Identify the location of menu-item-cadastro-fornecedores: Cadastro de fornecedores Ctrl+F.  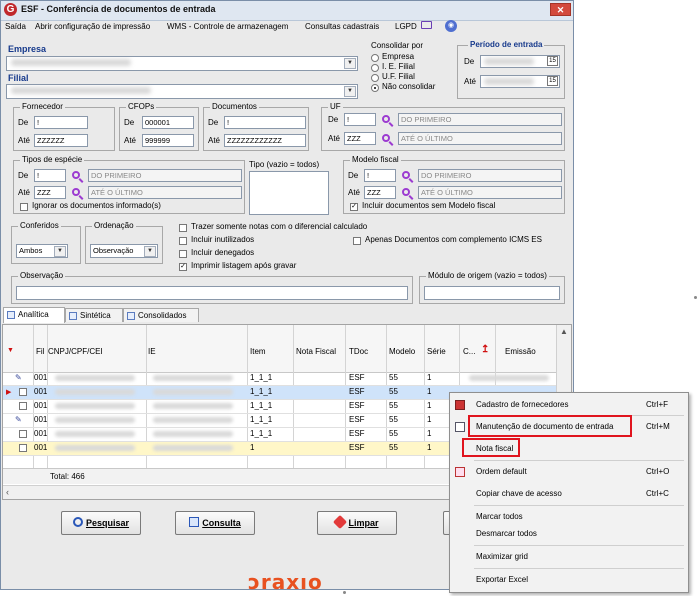
(569, 405).